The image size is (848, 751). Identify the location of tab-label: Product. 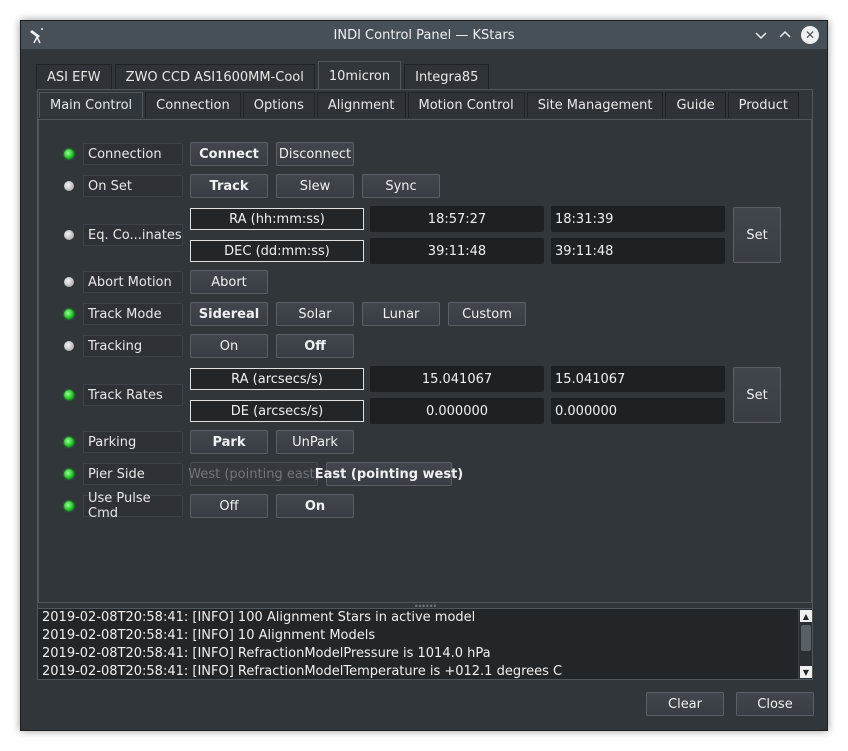
(763, 105).